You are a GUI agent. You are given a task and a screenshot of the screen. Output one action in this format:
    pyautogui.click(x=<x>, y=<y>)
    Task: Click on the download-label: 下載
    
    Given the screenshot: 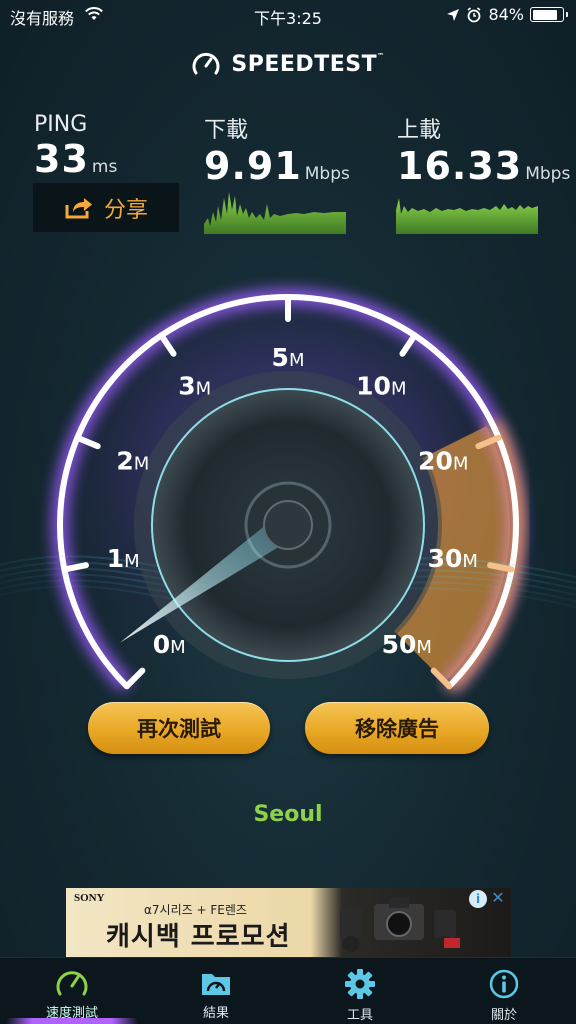 What is the action you would take?
    pyautogui.click(x=226, y=130)
    